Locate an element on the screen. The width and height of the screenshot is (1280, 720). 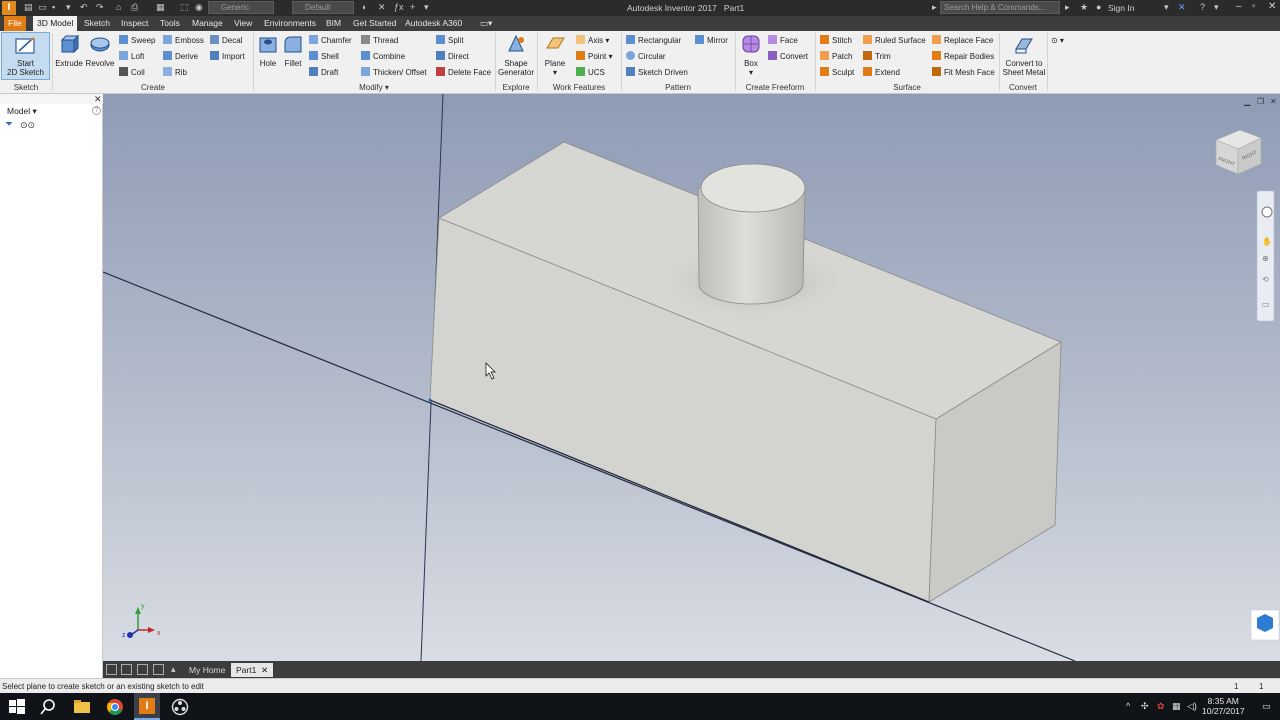
direct-button: Direct is located at coordinates (452, 57).